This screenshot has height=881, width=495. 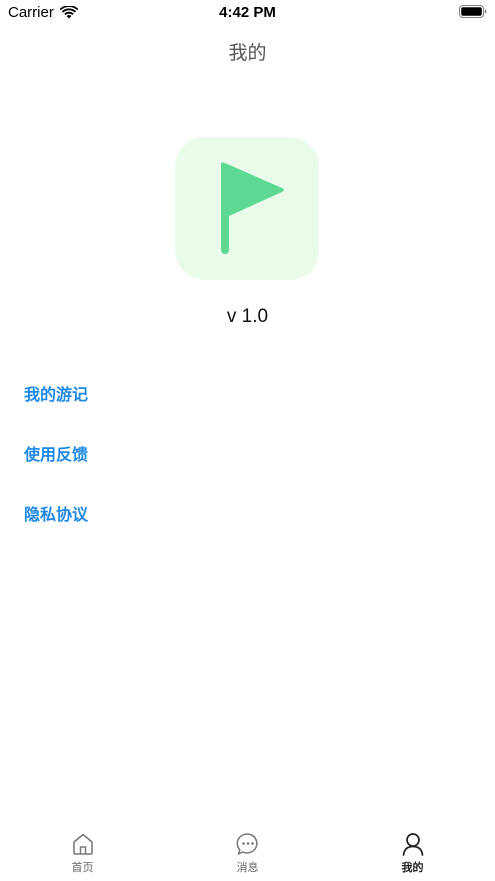 What do you see at coordinates (473, 11) in the screenshot?
I see `battery-icon` at bounding box center [473, 11].